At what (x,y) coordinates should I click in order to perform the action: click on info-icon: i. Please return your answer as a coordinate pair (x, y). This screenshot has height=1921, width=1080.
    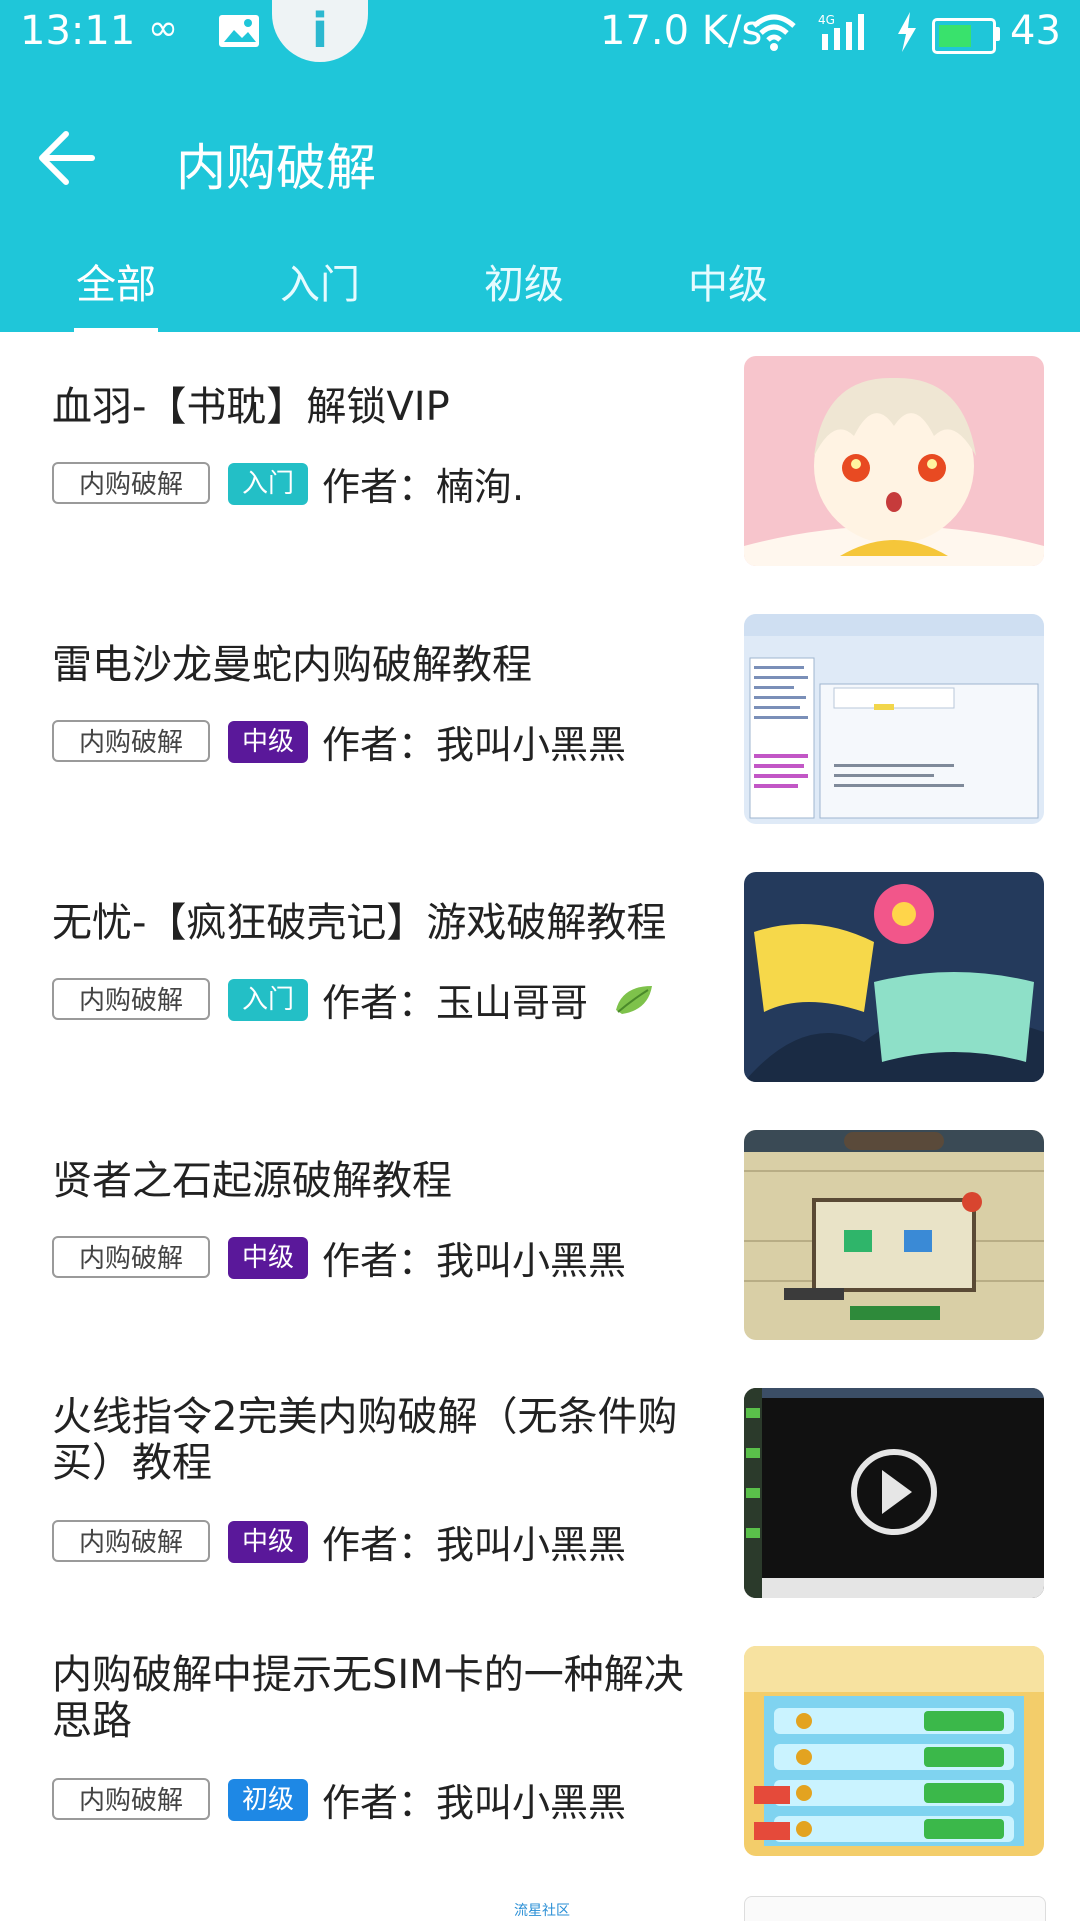
    Looking at the image, I should click on (320, 31).